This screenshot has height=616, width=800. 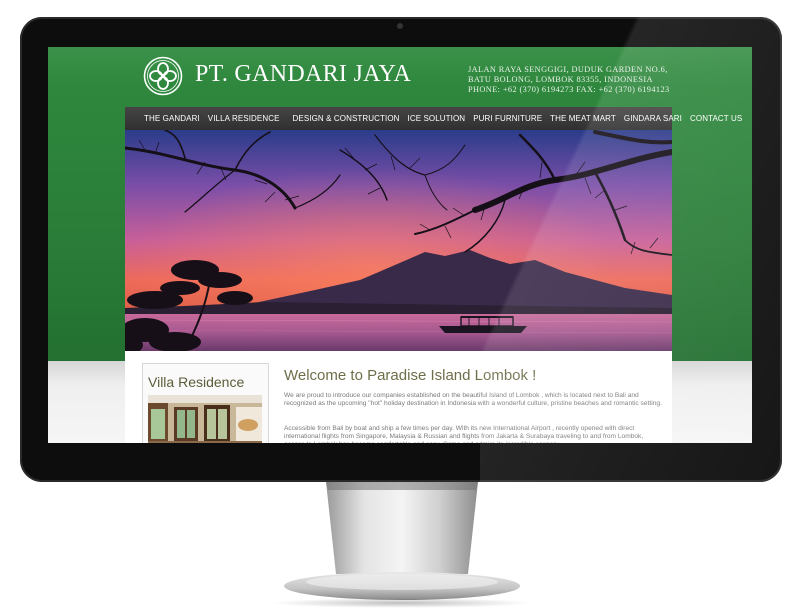 I want to click on nav-item-villa-residence: VILLA RESIDENCE, so click(x=244, y=118).